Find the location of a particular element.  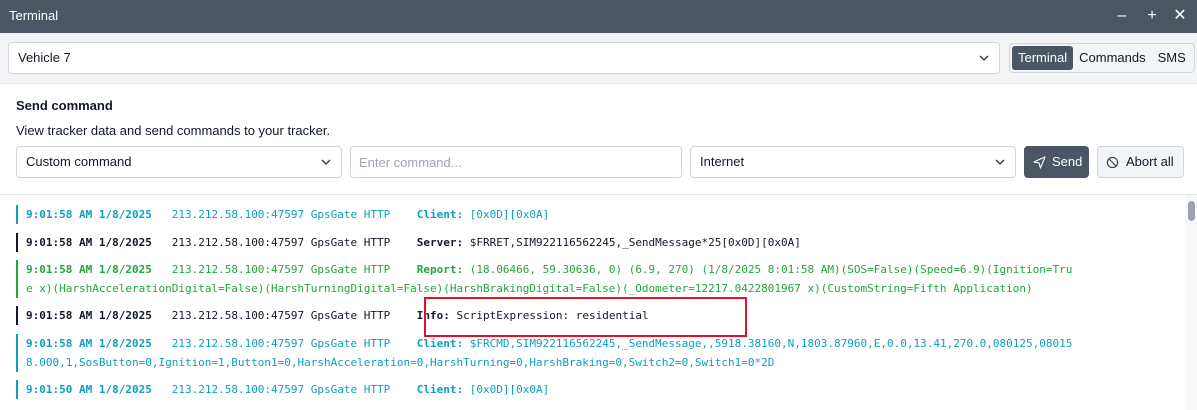

log-type: Server: is located at coordinates (440, 242).